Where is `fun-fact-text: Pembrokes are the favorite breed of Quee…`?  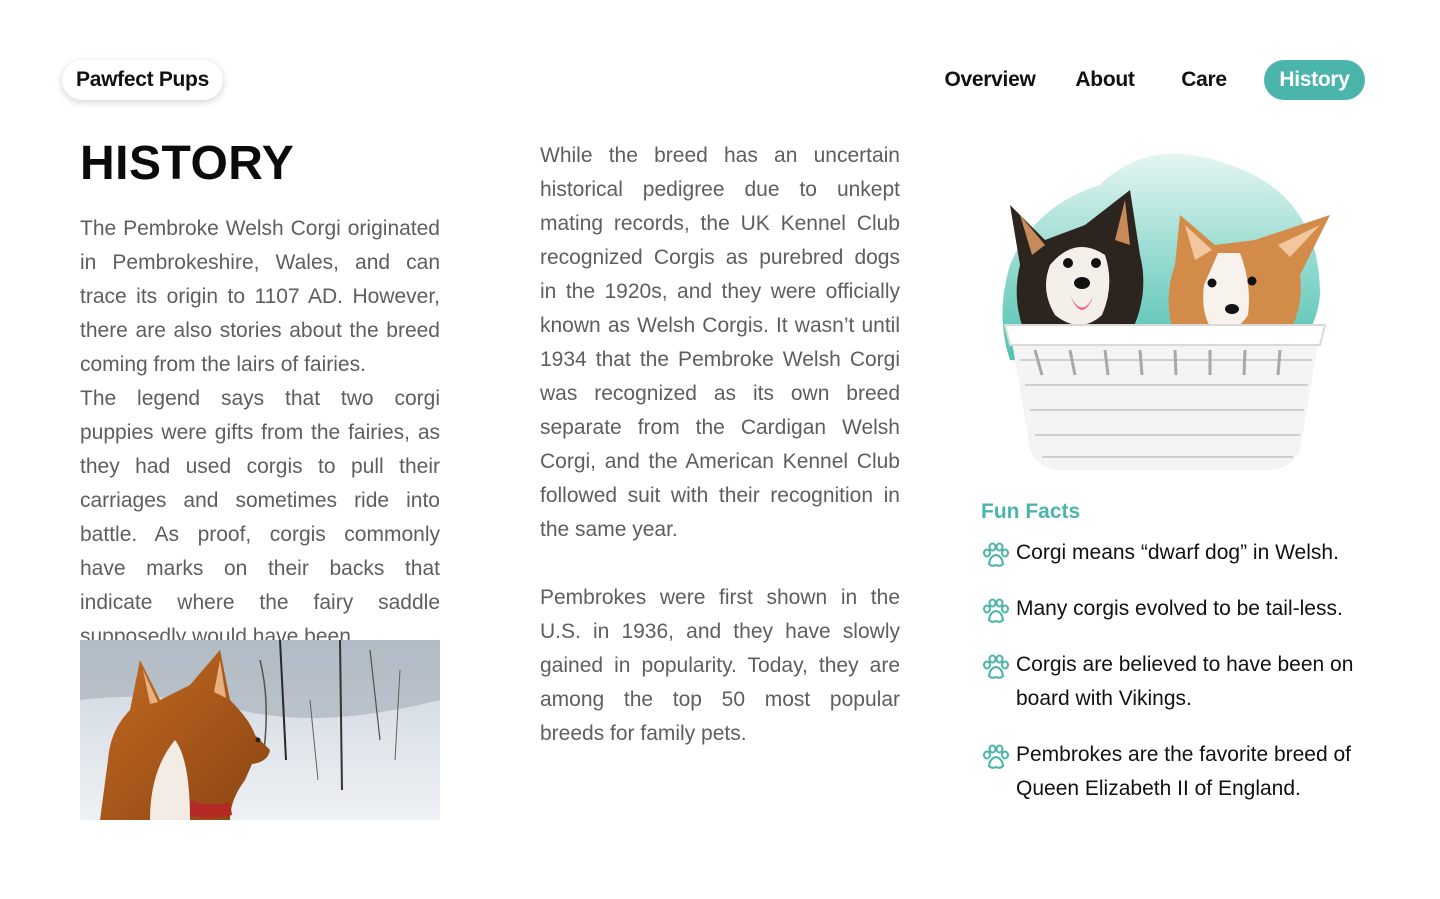 fun-fact-text: Pembrokes are the favorite breed of Quee… is located at coordinates (1184, 771).